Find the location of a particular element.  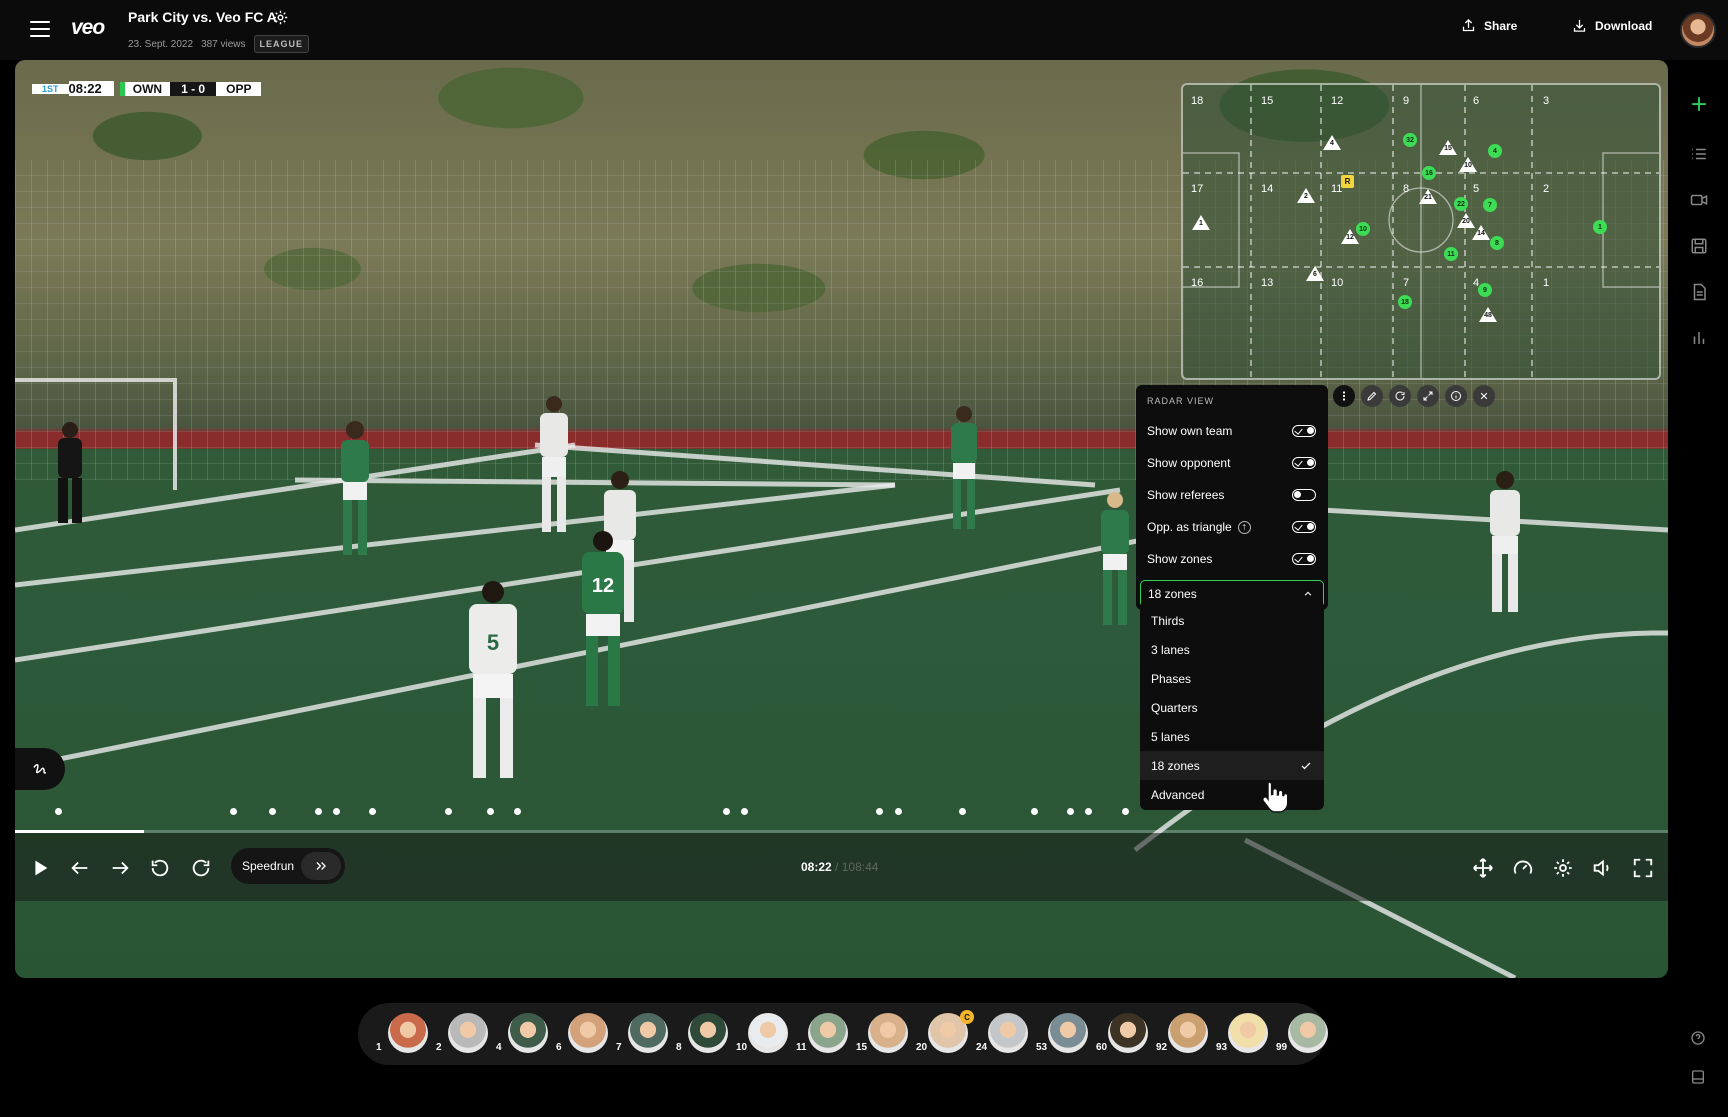

speedrun-switch is located at coordinates (321, 866).